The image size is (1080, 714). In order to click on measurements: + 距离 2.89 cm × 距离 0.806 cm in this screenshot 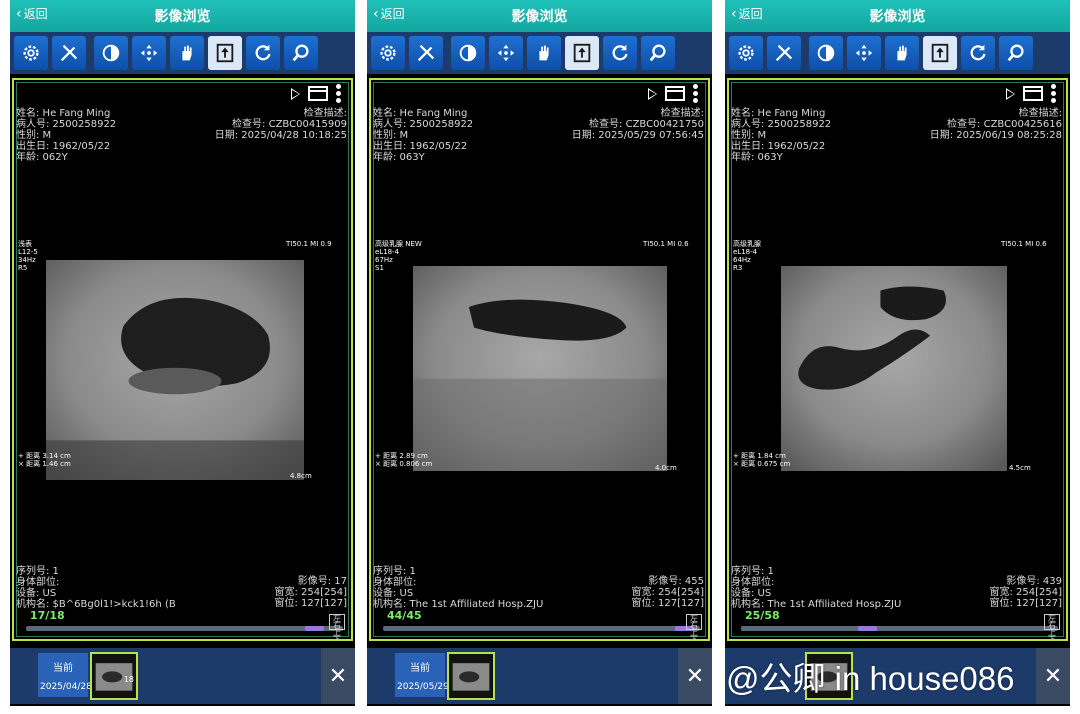, I will do `click(403, 460)`.